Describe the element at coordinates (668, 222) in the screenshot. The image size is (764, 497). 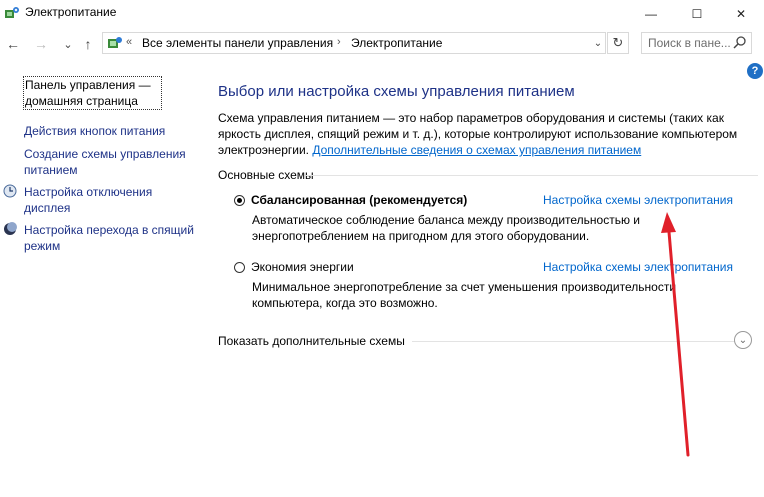
I see `annotation-arrow-head` at that location.